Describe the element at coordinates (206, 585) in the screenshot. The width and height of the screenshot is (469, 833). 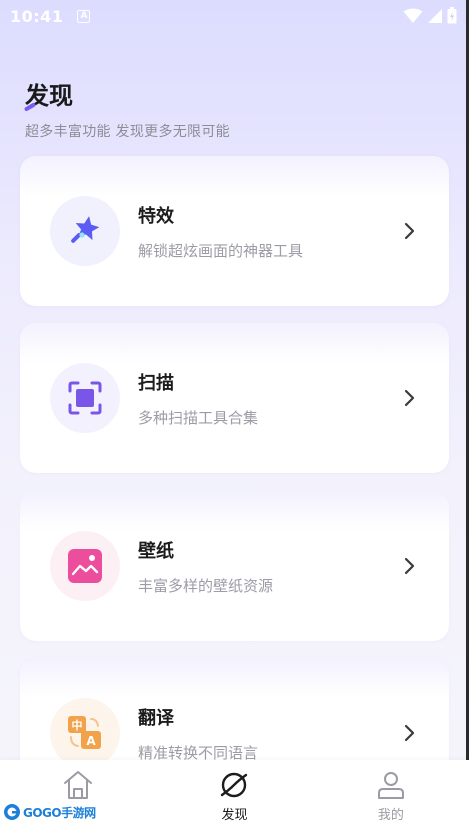
I see `card-description: 丰富多样的壁纸资源` at that location.